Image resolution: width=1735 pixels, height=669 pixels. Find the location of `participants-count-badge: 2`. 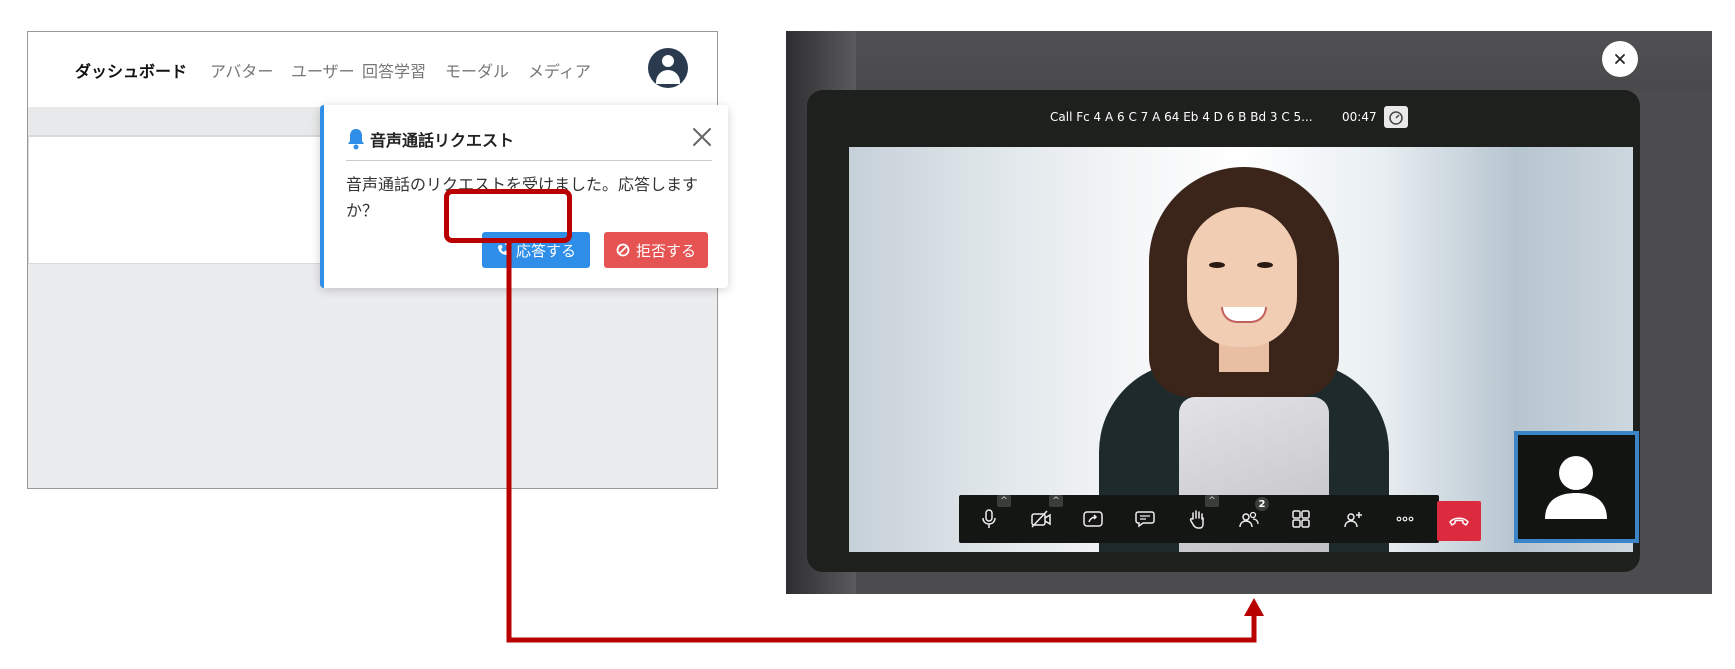

participants-count-badge: 2 is located at coordinates (1262, 504).